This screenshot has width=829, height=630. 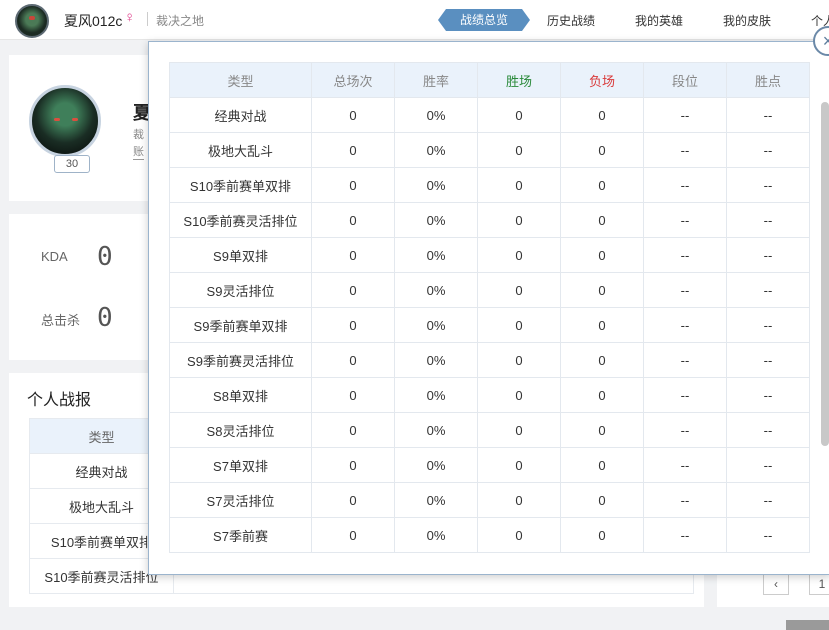 What do you see at coordinates (105, 318) in the screenshot?
I see `kills-value: 0` at bounding box center [105, 318].